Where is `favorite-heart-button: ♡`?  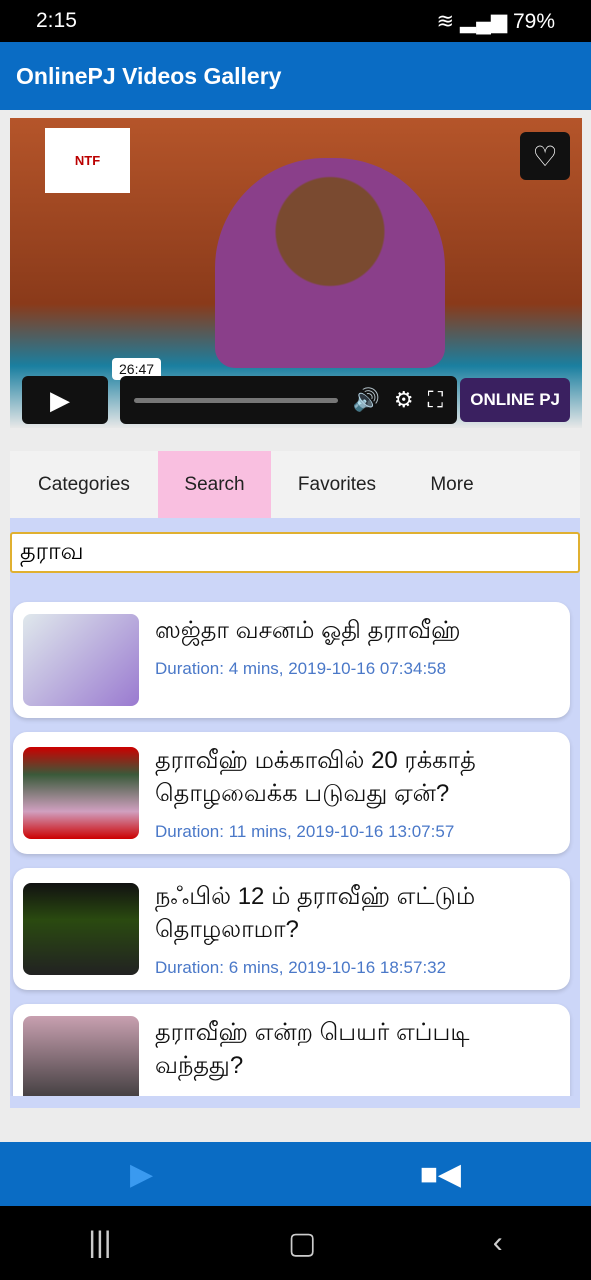 favorite-heart-button: ♡ is located at coordinates (545, 156).